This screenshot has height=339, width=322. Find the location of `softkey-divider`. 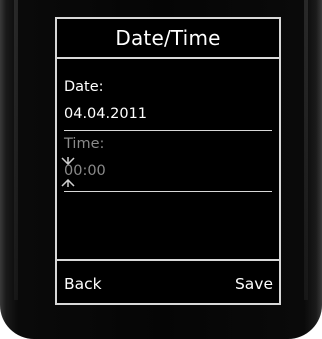

softkey-divider is located at coordinates (168, 260).